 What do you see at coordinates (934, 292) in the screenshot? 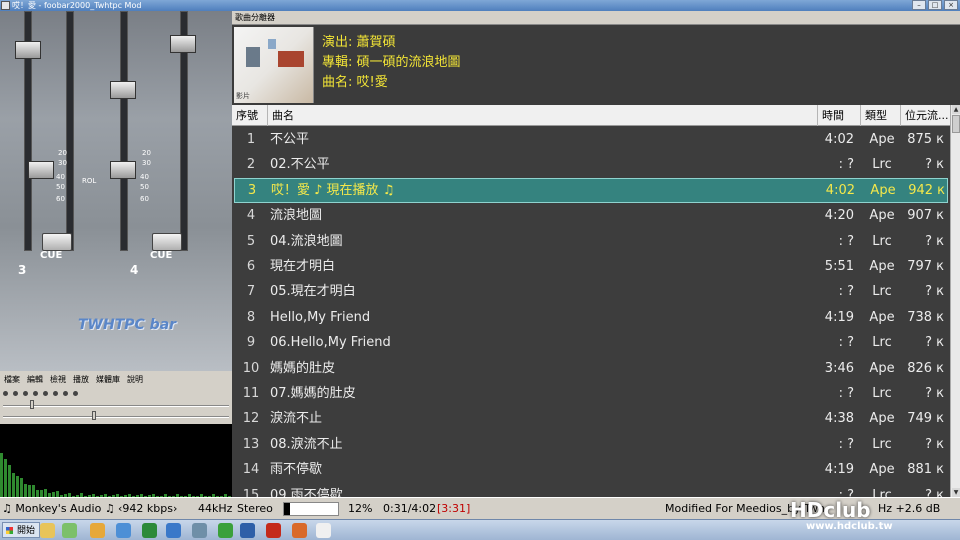
I see `track-bitrate: ? к` at bounding box center [934, 292].